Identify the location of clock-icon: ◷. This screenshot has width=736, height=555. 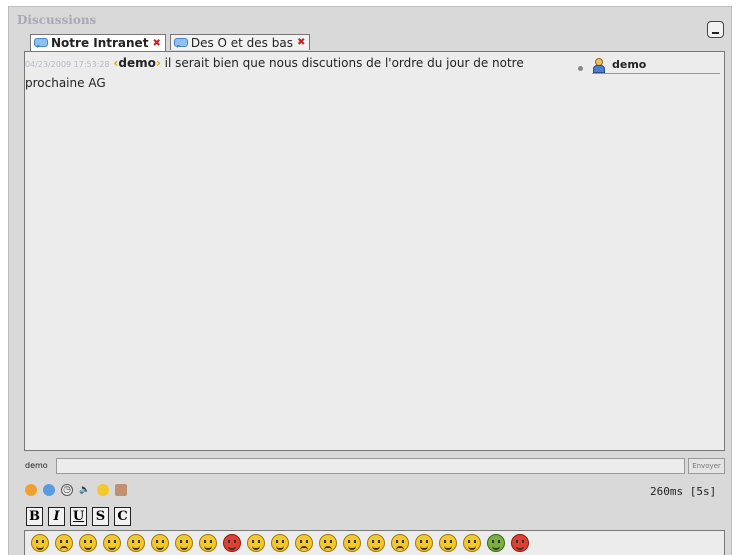
(67, 490).